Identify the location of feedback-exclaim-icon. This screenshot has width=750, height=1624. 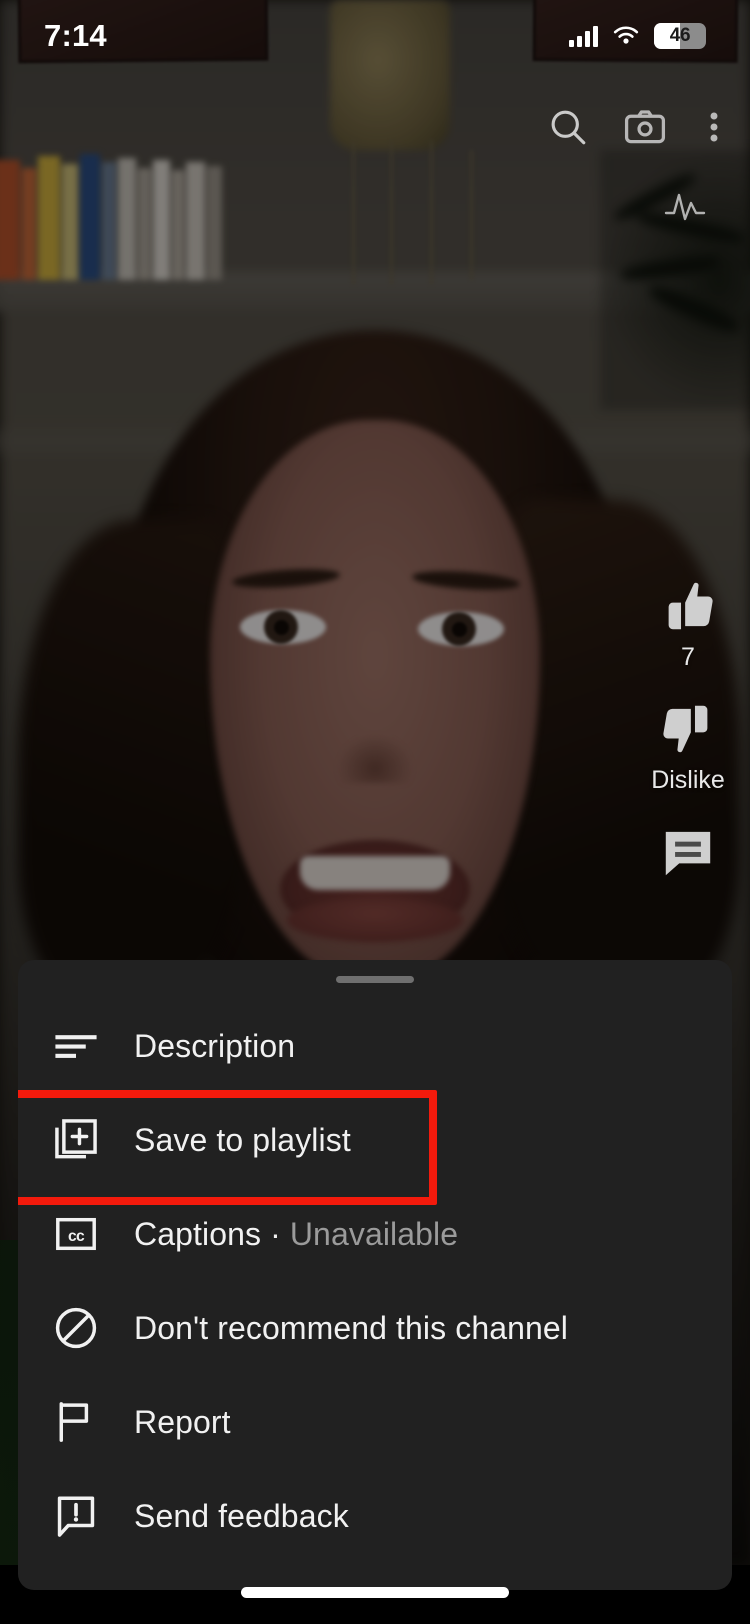
(82, 1516).